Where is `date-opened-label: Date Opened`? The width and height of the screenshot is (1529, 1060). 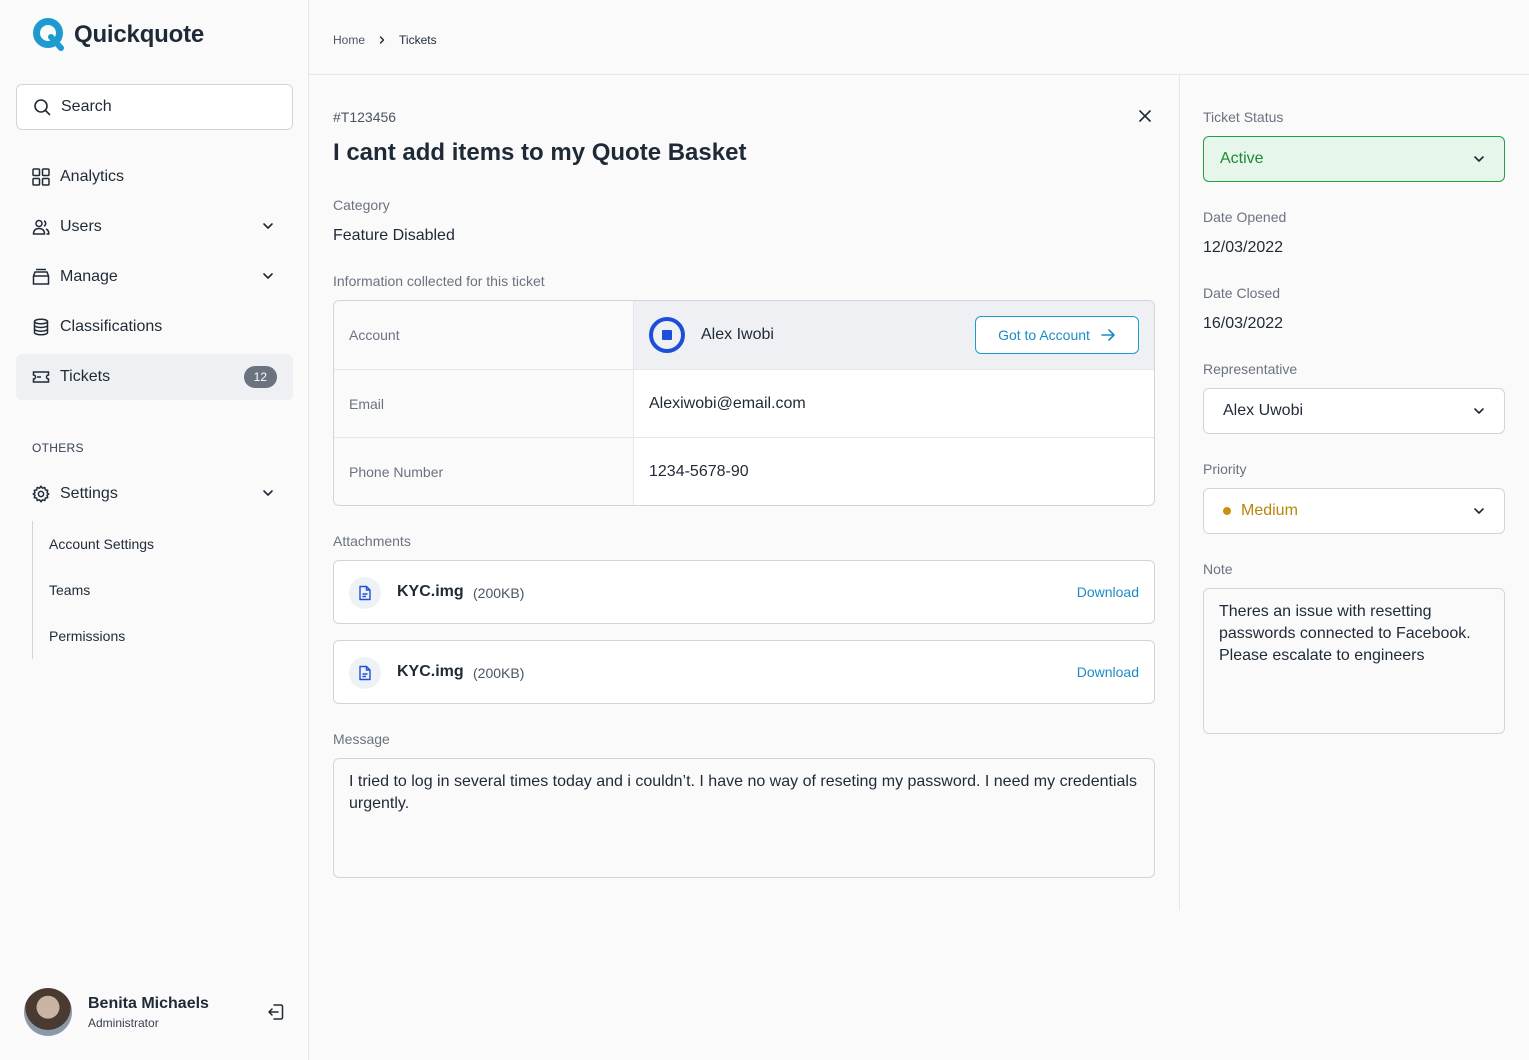 date-opened-label: Date Opened is located at coordinates (1245, 217).